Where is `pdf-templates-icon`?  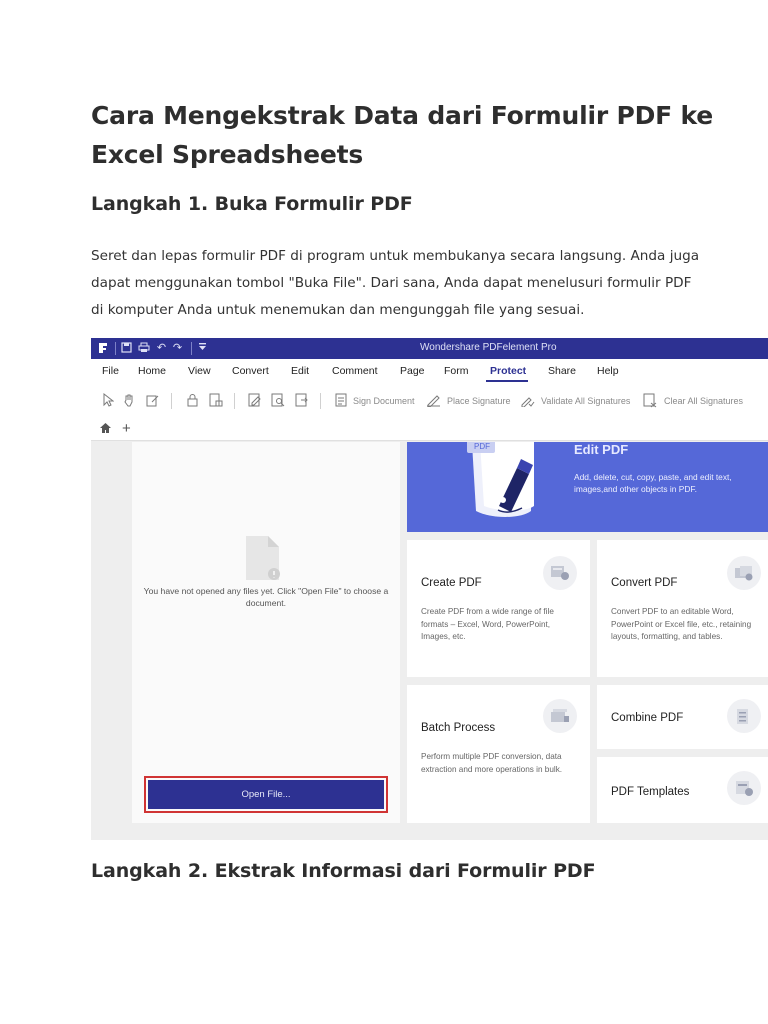
pdf-templates-icon is located at coordinates (744, 788).